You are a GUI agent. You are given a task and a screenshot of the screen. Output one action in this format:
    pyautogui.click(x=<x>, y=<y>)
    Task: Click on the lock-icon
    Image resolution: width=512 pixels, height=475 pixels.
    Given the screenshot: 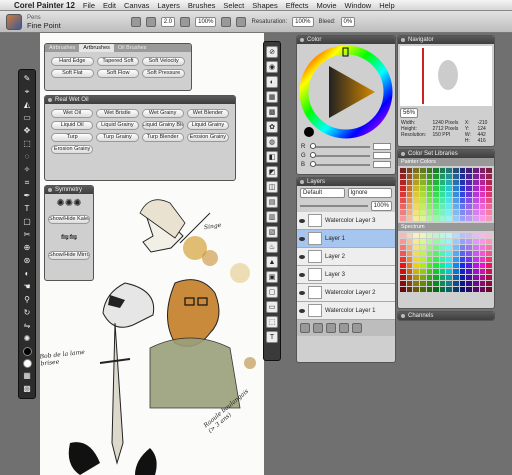 What is the action you would take?
    pyautogui.click(x=241, y=21)
    